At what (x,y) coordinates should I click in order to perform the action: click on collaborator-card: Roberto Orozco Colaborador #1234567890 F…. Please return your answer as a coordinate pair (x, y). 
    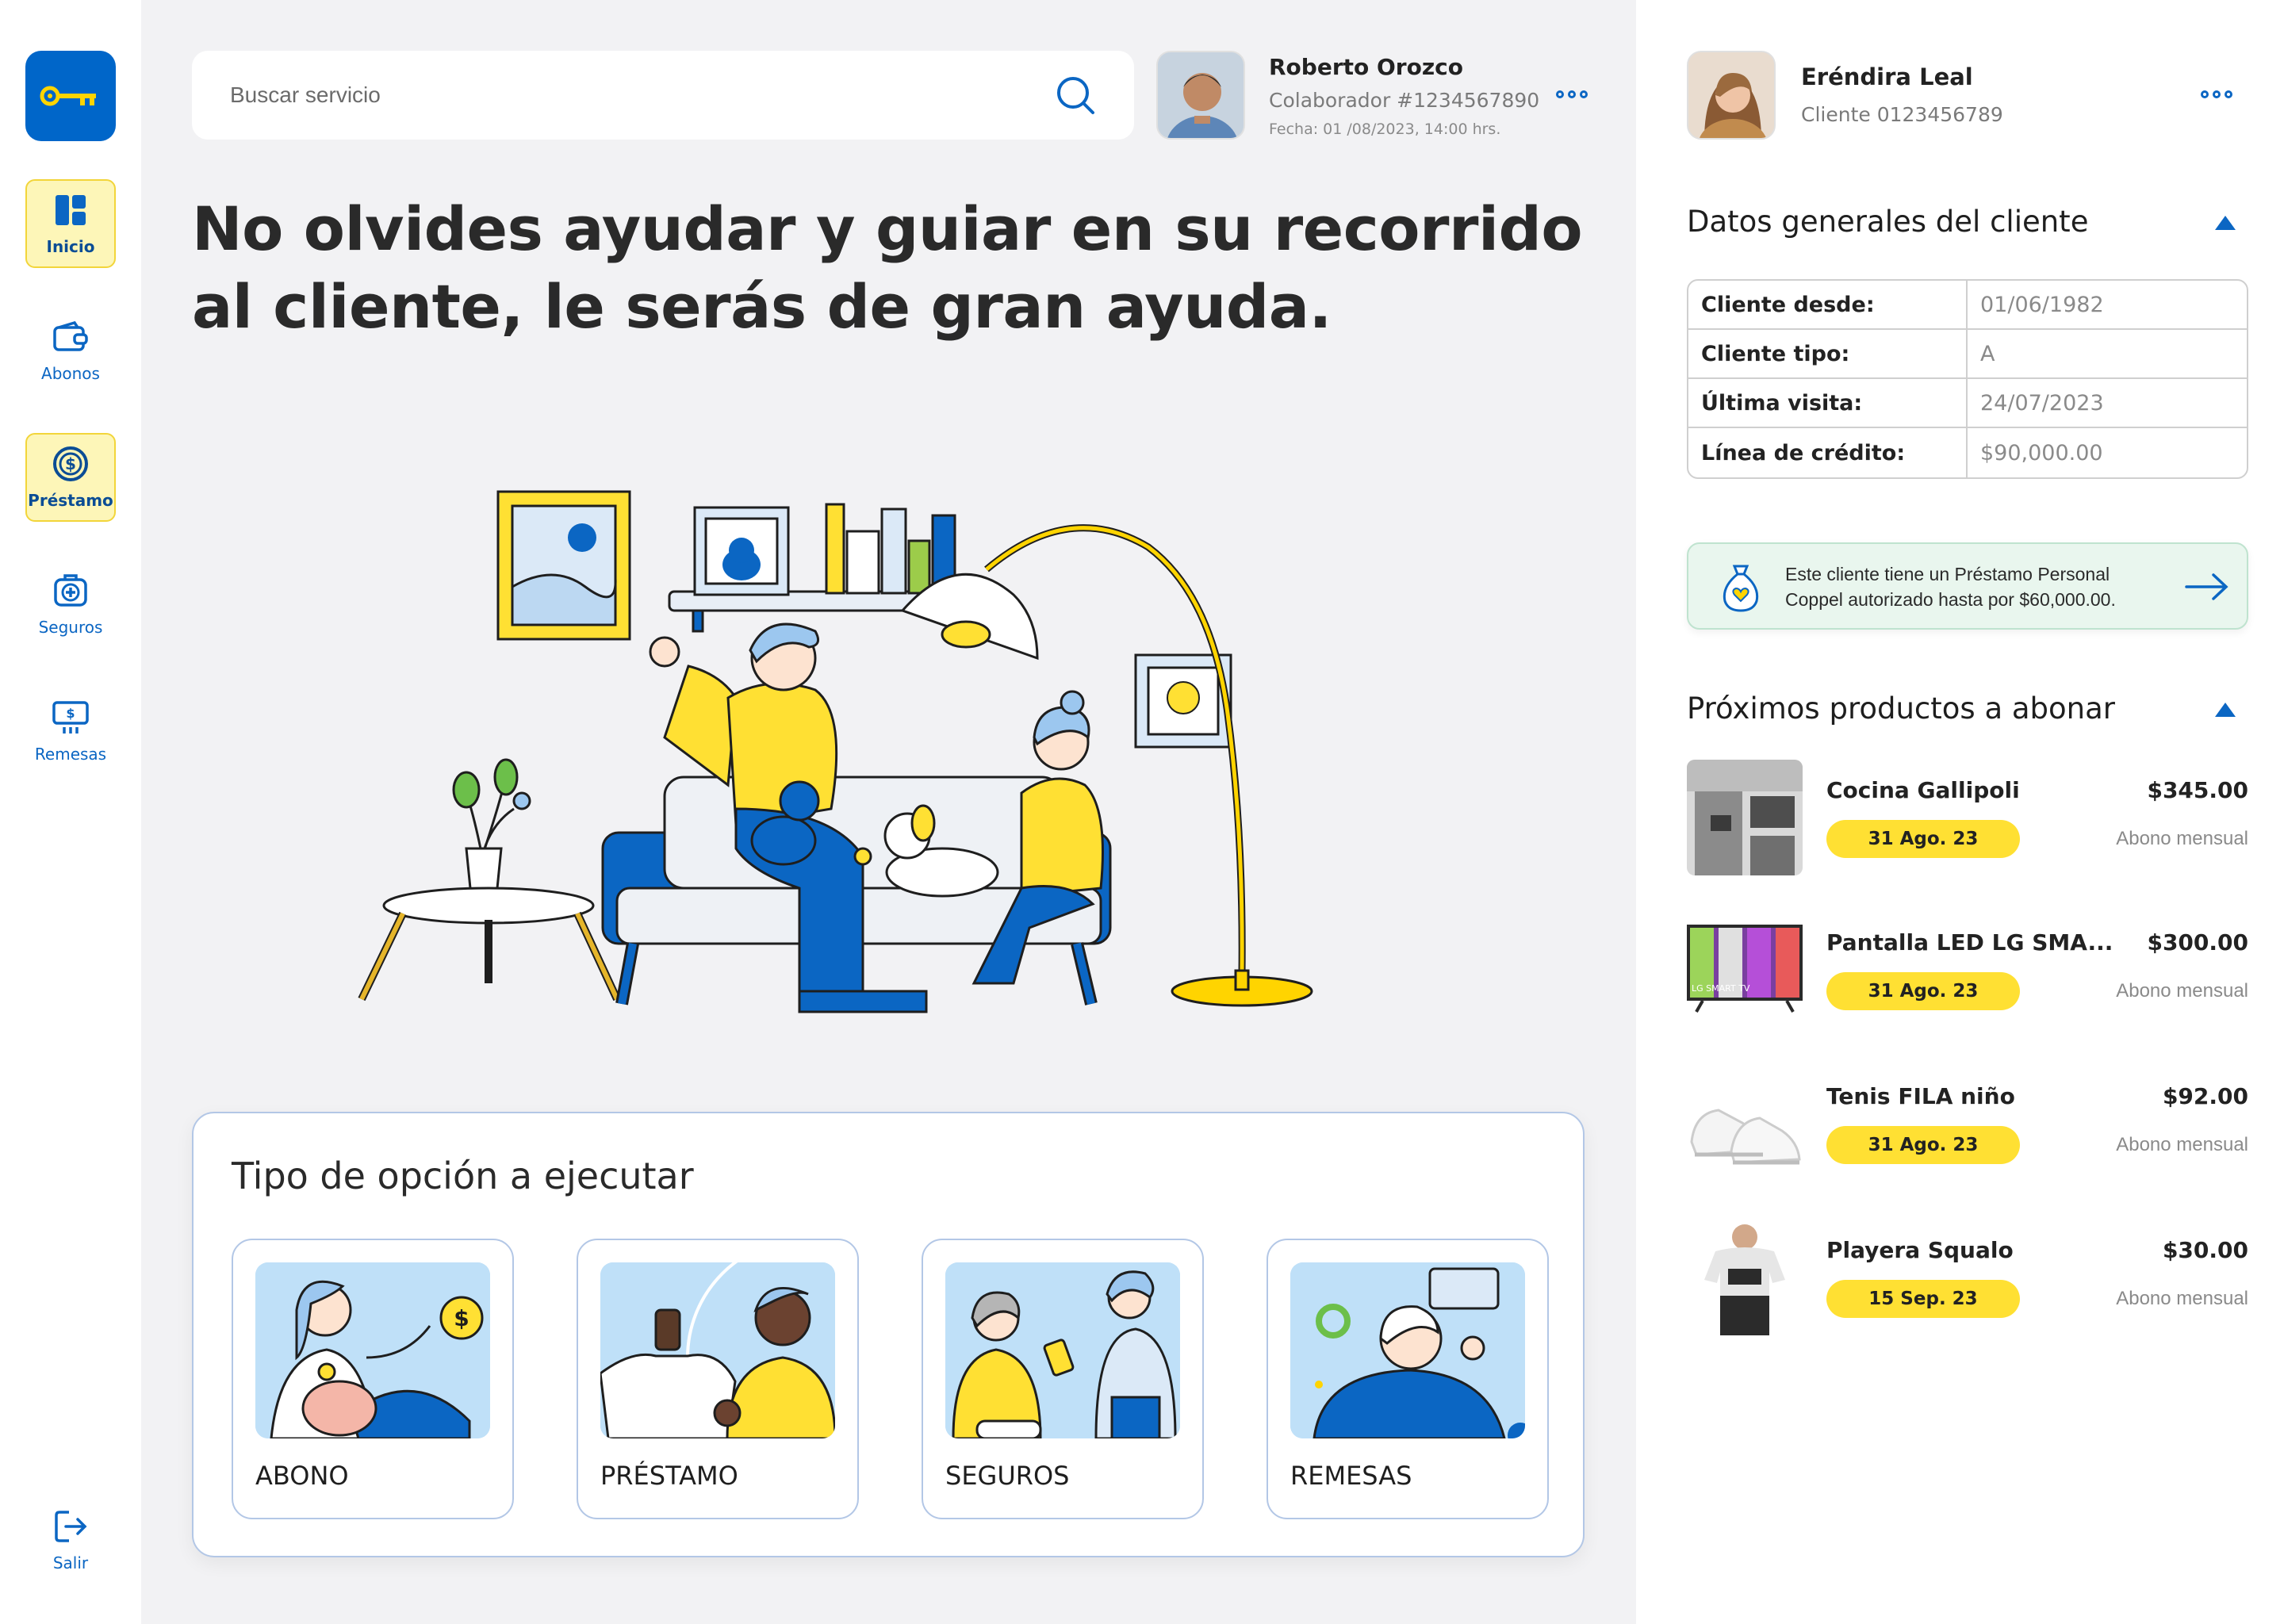
    Looking at the image, I should click on (1378, 95).